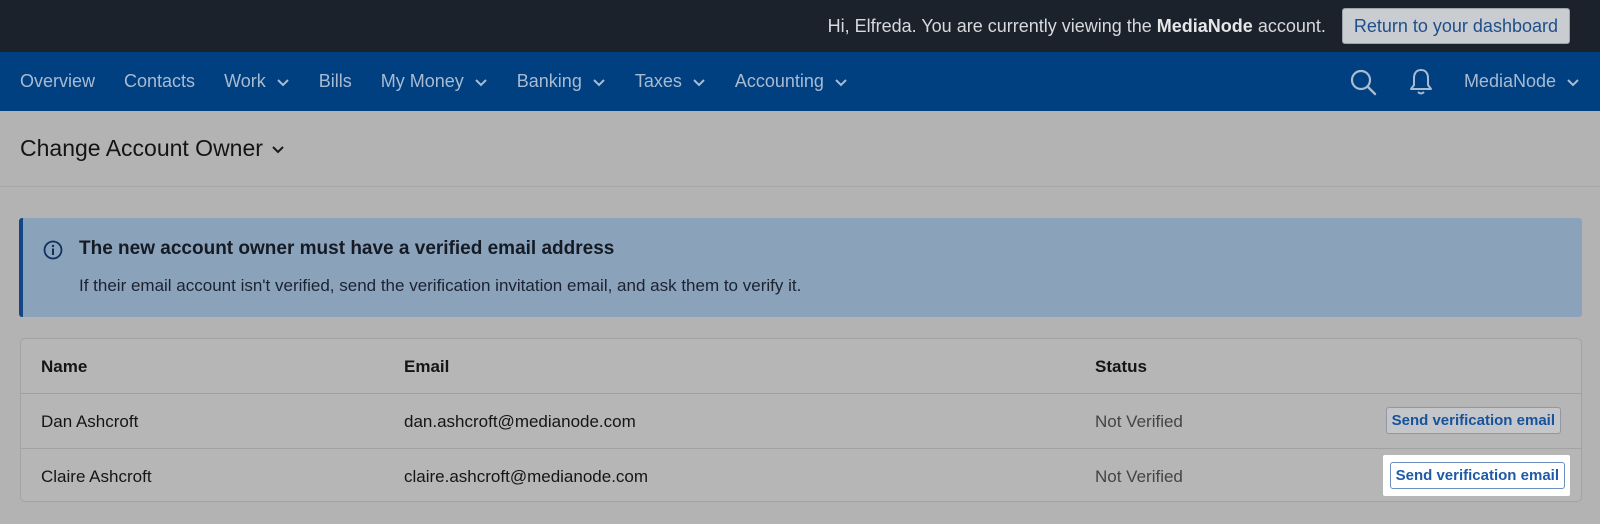 This screenshot has height=524, width=1600. I want to click on nav-item-accounting: Accounting, so click(791, 81).